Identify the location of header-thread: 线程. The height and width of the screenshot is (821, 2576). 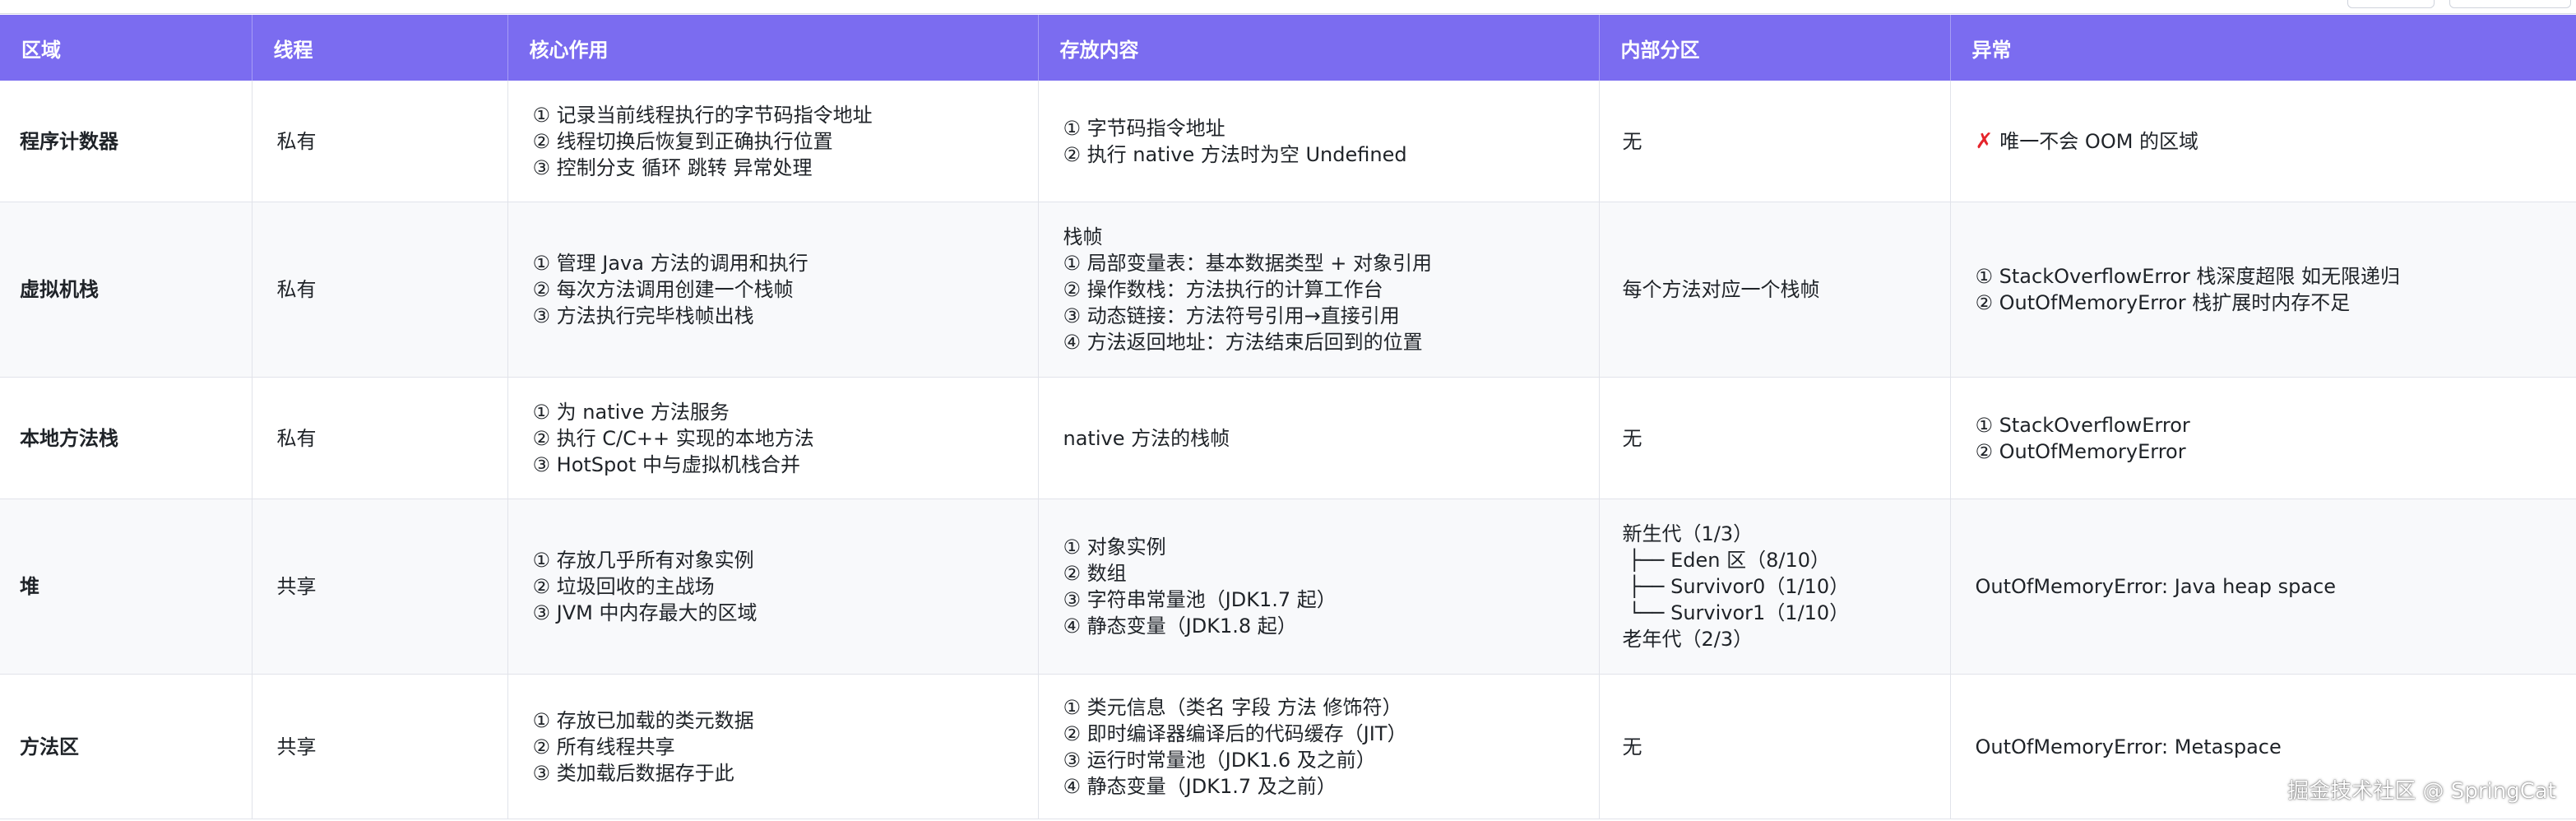
(380, 48).